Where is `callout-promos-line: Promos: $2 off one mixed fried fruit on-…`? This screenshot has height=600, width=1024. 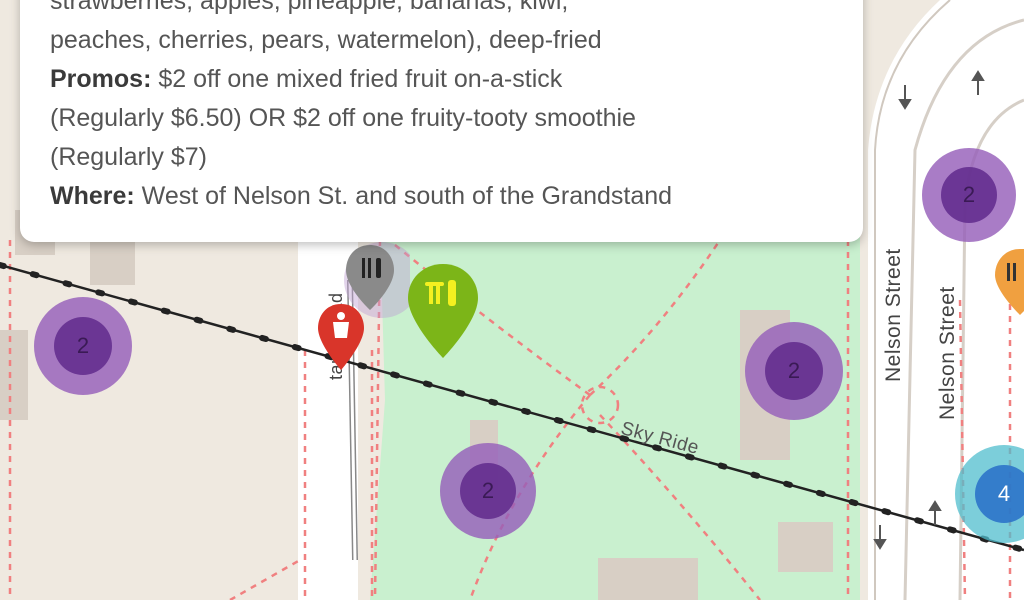
callout-promos-line: Promos: $2 off one mixed fried fruit on-… is located at coordinates (445, 79).